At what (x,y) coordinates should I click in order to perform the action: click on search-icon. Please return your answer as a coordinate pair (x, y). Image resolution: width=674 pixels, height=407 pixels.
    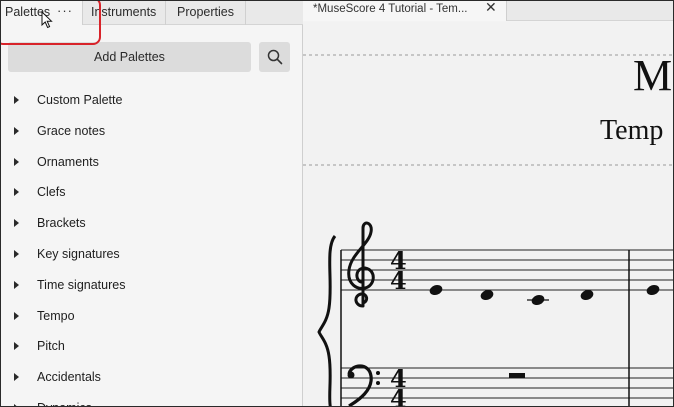
    Looking at the image, I should click on (275, 57).